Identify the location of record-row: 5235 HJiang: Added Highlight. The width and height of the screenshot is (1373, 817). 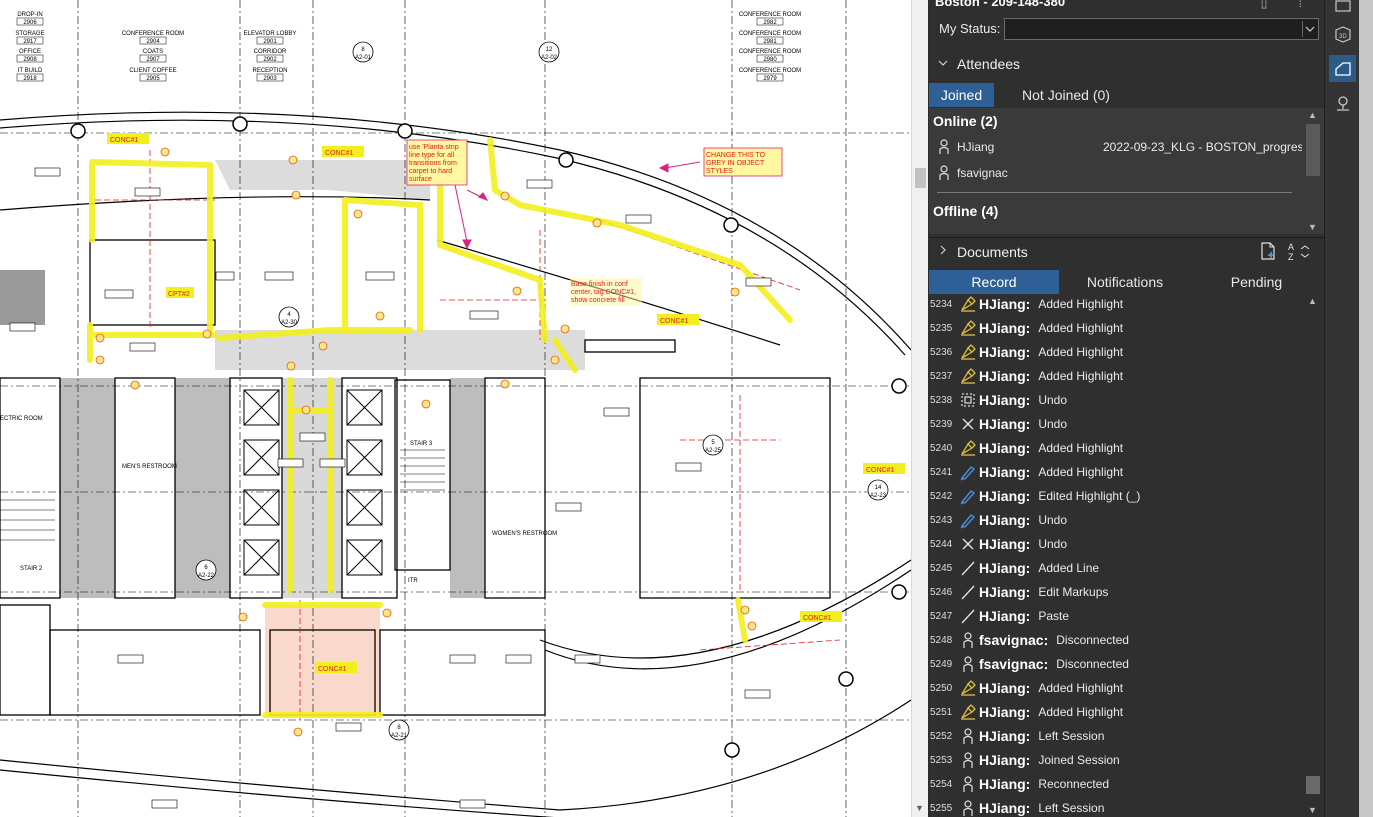
(1115, 328).